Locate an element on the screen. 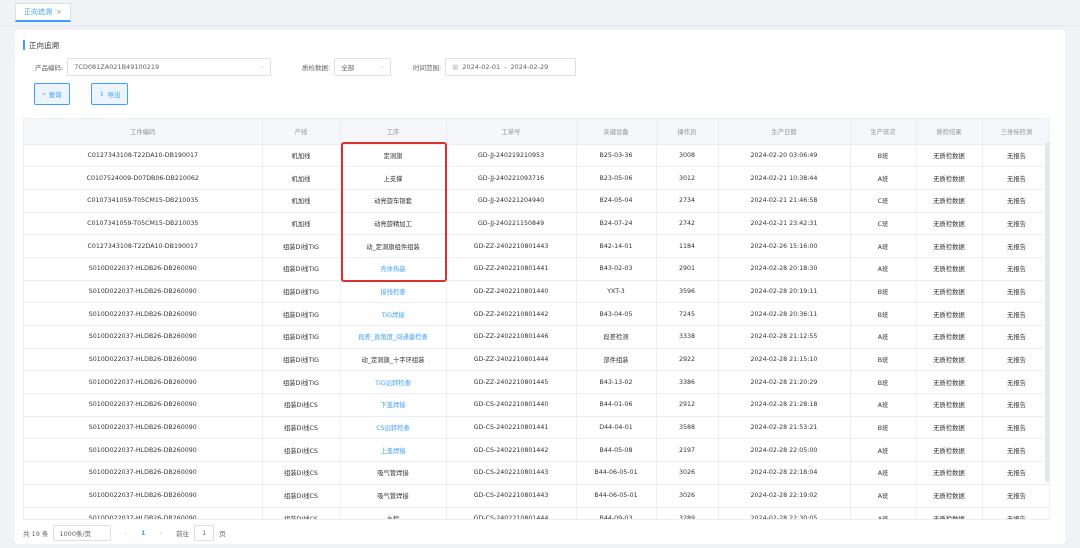 This screenshot has width=1080, height=548. tab-label: 正向追溯 is located at coordinates (38, 12).